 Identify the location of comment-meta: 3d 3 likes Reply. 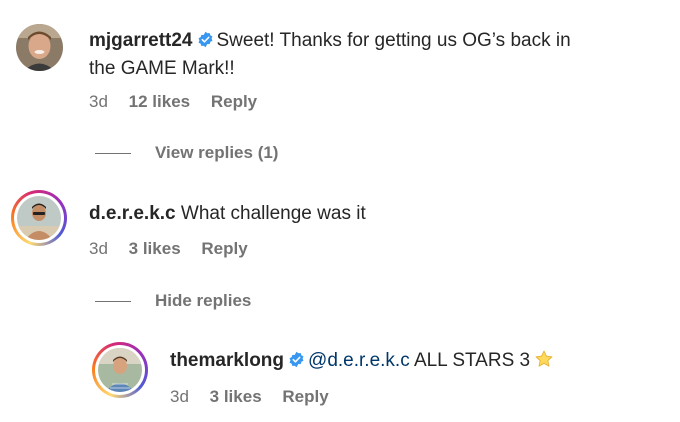
(176, 249).